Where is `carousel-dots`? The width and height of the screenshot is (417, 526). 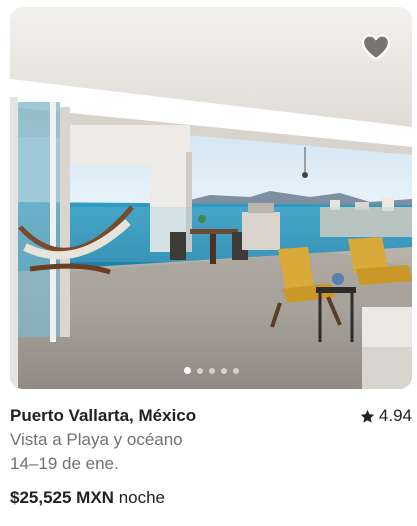
carousel-dots is located at coordinates (211, 370).